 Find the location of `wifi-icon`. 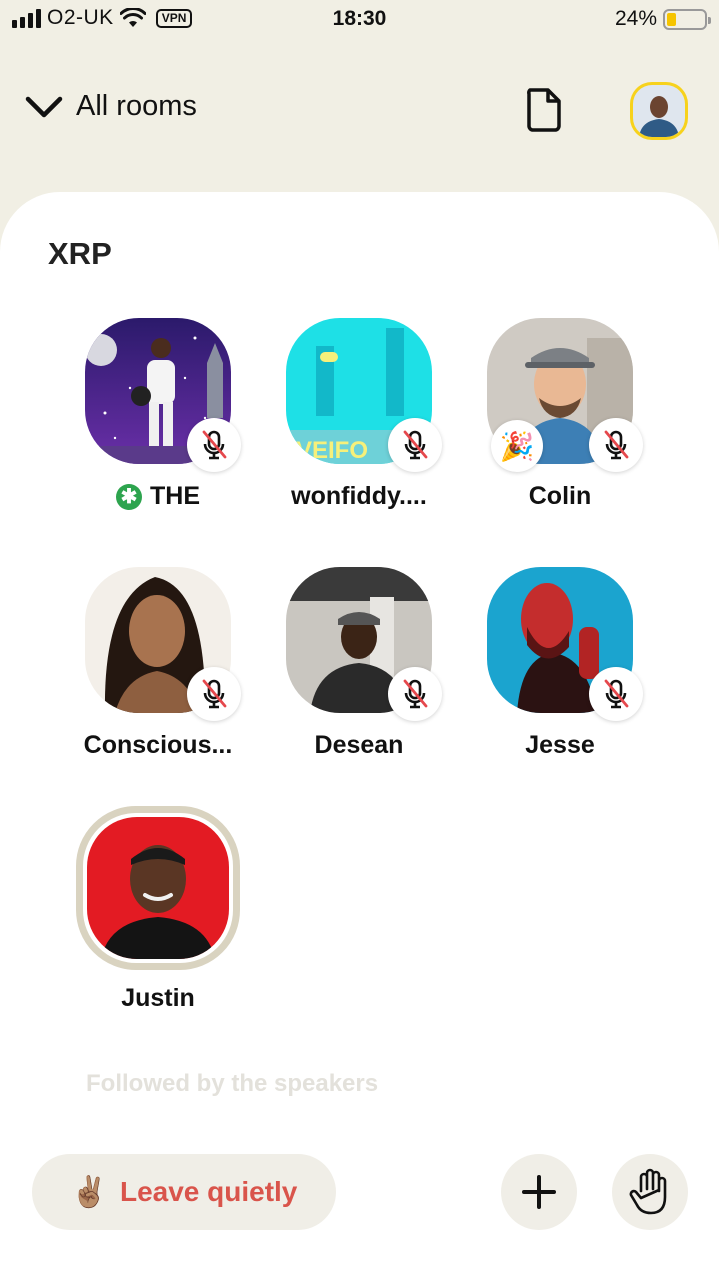

wifi-icon is located at coordinates (132, 17).